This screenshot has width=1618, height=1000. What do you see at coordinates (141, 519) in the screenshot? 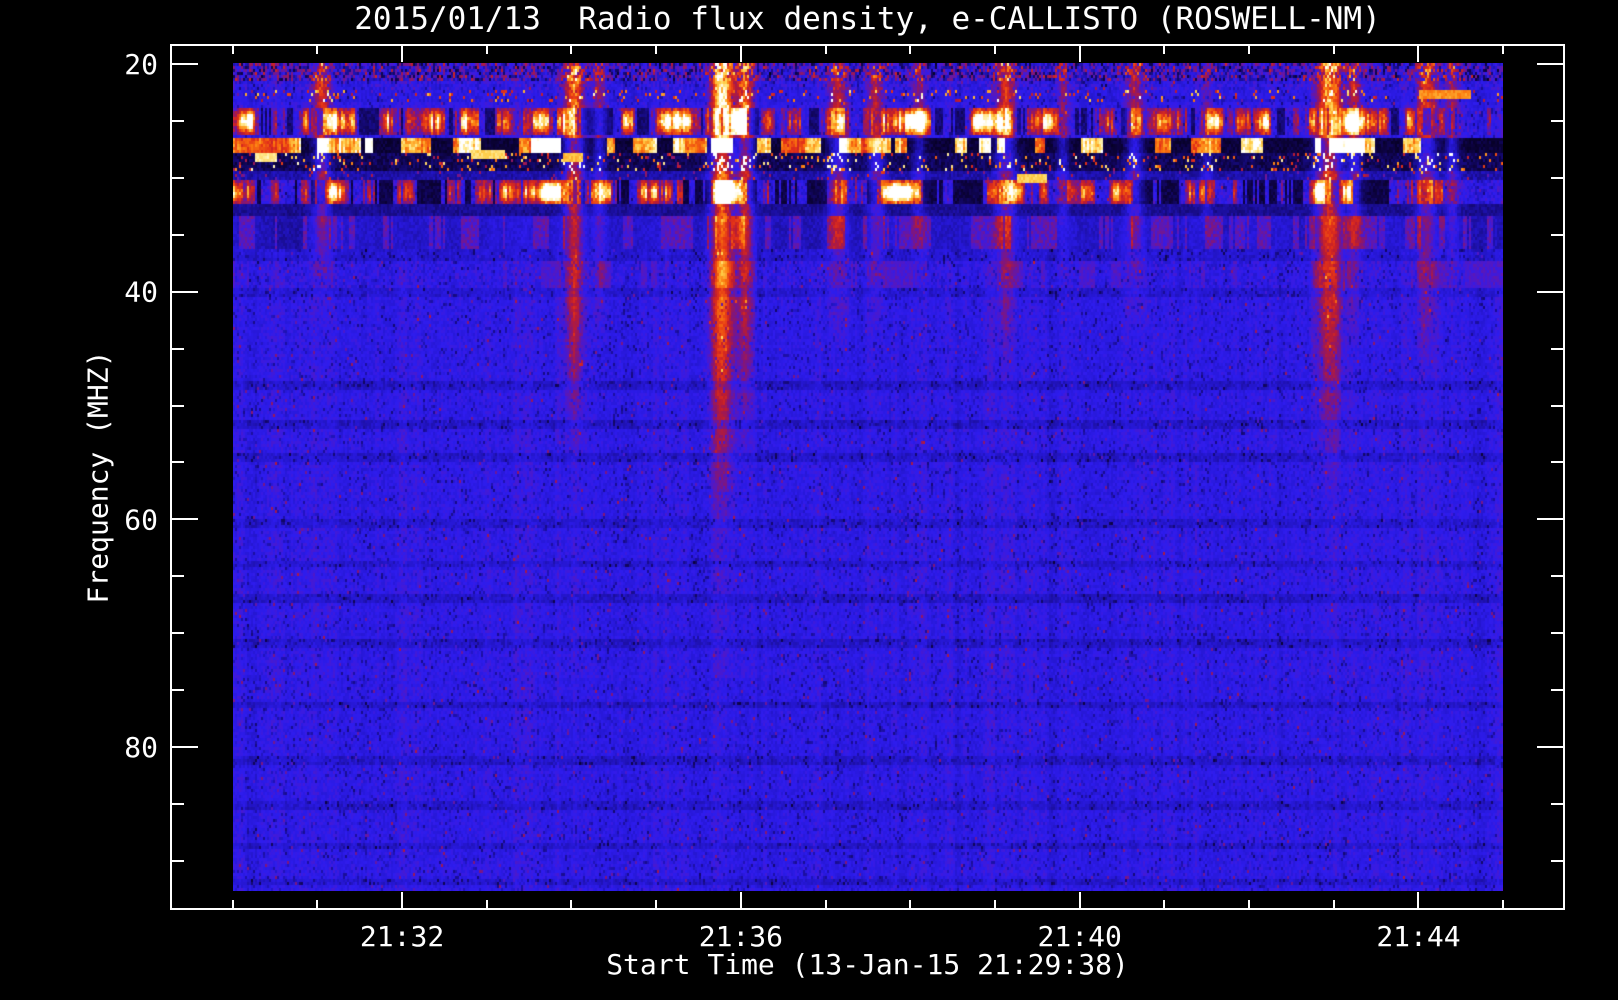
I see `y-tick-label: 60` at bounding box center [141, 519].